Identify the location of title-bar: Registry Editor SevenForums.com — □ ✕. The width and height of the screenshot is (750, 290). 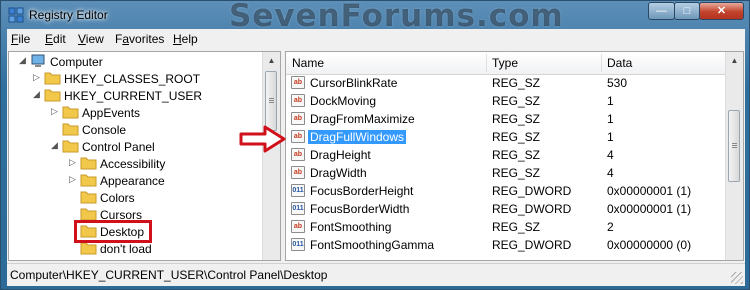
(375, 17).